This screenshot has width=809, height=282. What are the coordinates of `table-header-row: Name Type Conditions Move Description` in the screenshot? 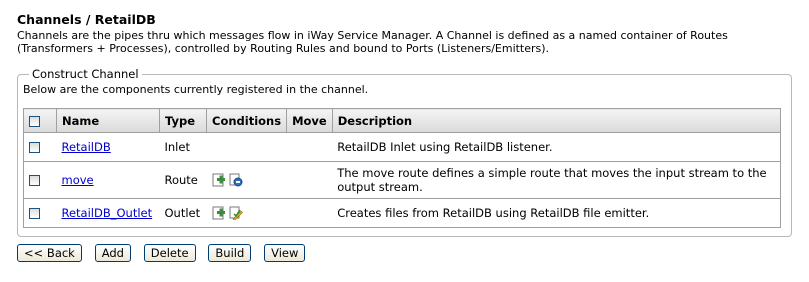 It's located at (402, 120).